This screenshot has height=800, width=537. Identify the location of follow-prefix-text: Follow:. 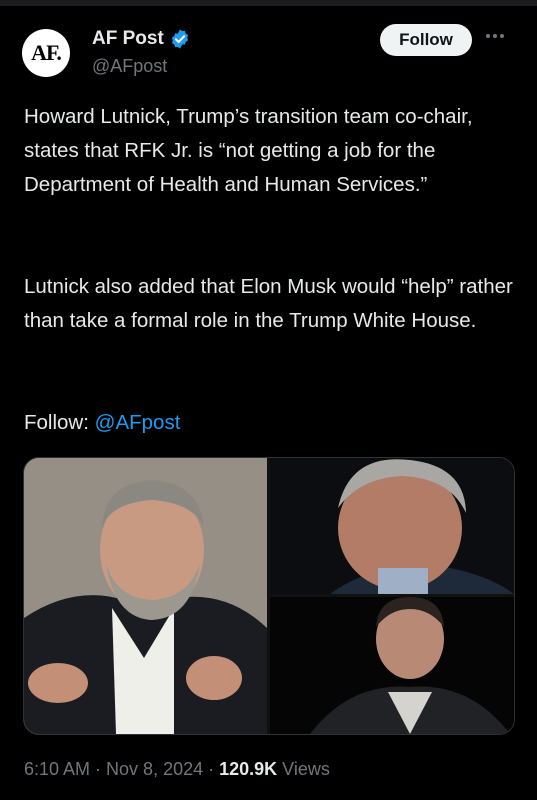
(59, 422).